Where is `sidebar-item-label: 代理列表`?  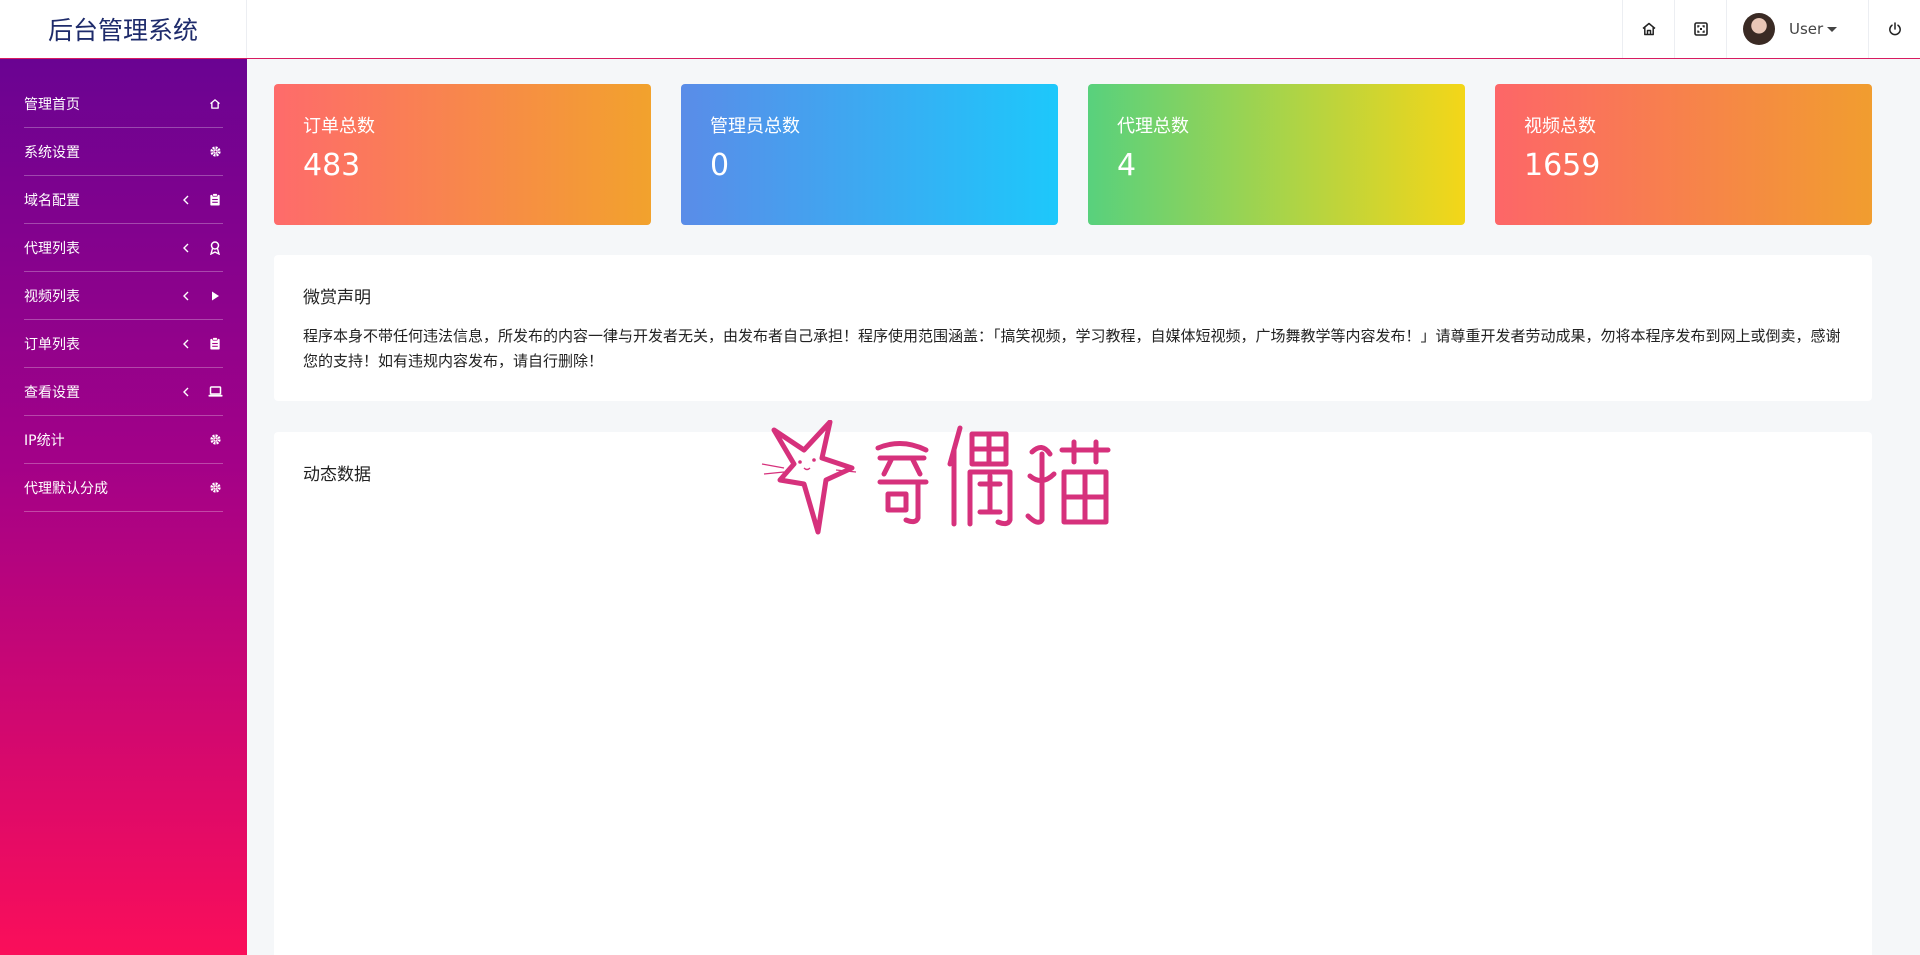 sidebar-item-label: 代理列表 is located at coordinates (52, 248).